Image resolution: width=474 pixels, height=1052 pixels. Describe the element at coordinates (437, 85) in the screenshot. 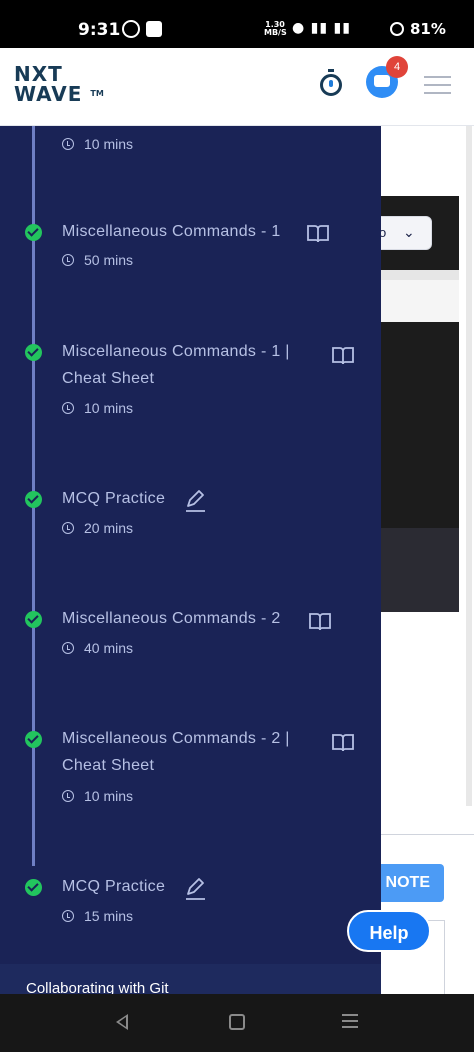

I see `menu-icon` at that location.